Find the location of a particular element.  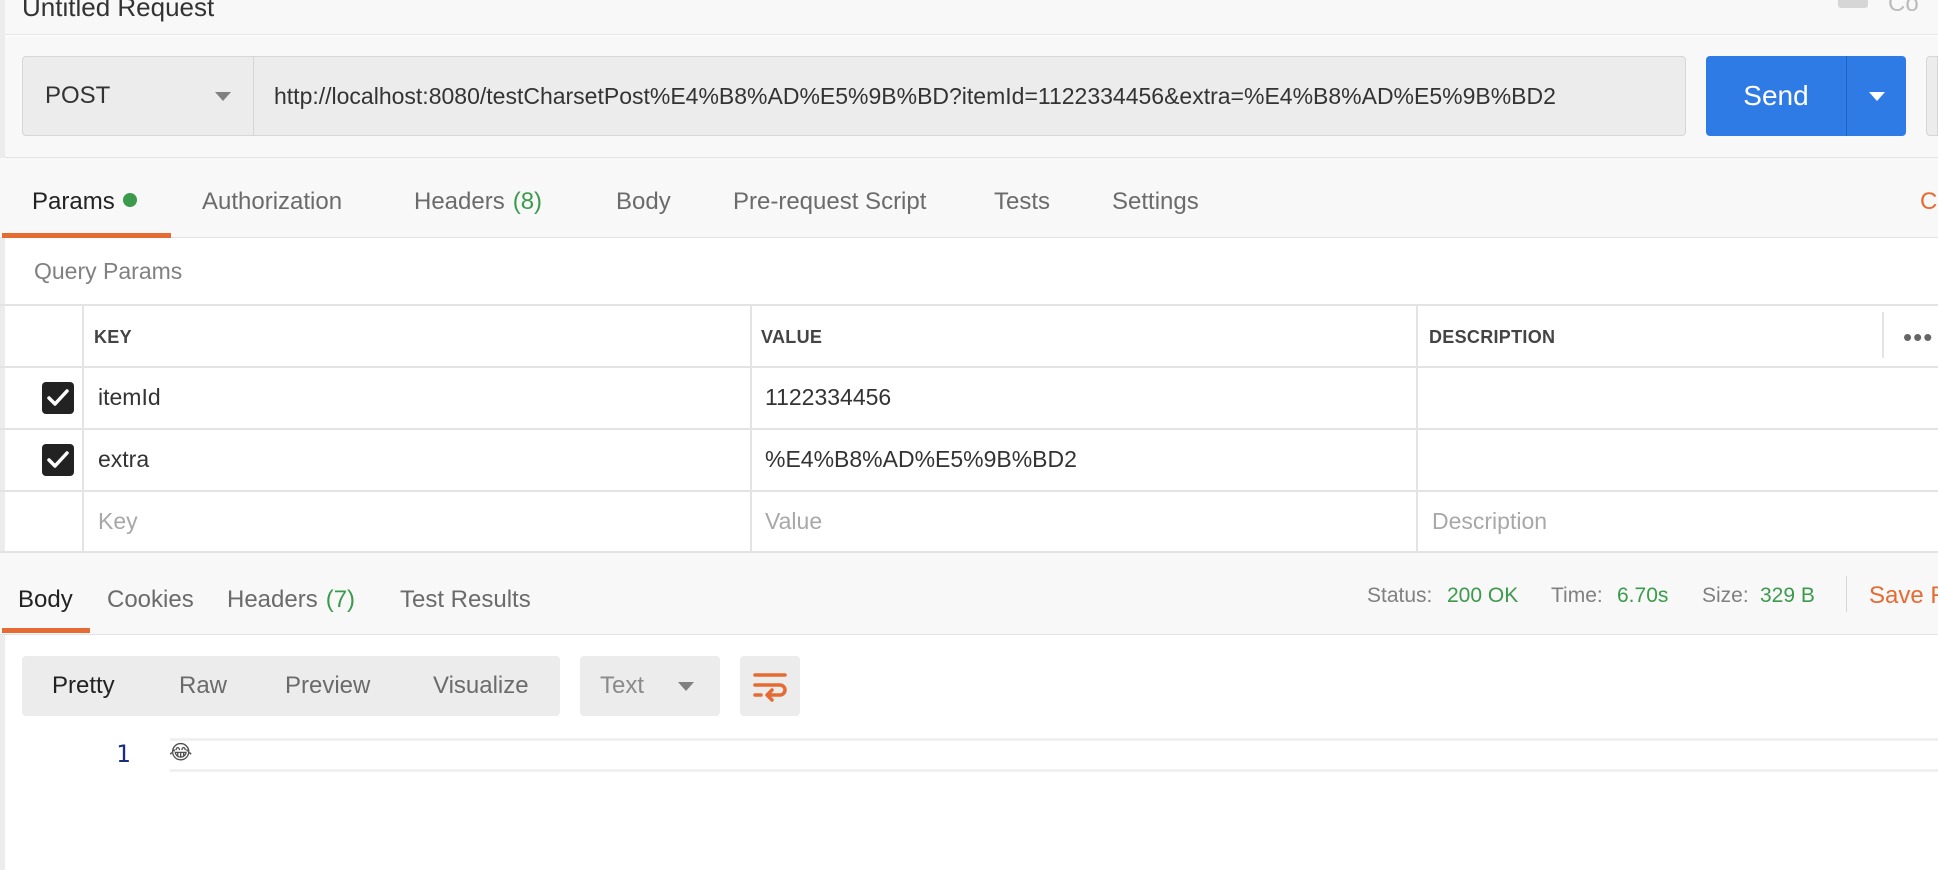

response-body-content: 😂 is located at coordinates (180, 753).